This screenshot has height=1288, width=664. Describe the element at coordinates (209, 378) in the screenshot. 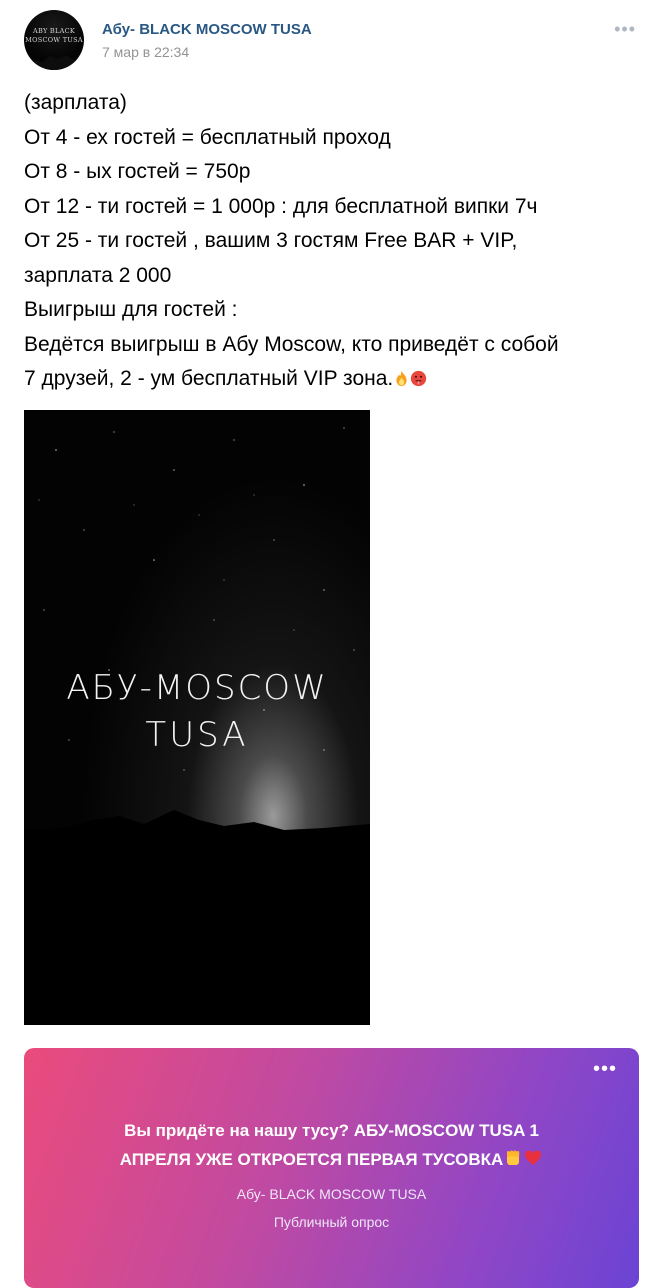

I see `post-text-line: 7 друзей, 2 - ум бесплатный VIP зона.` at that location.